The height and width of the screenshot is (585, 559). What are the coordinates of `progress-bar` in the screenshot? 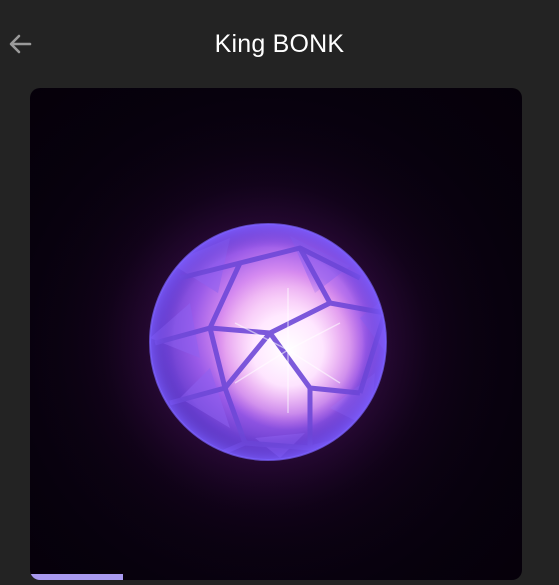 It's located at (77, 577).